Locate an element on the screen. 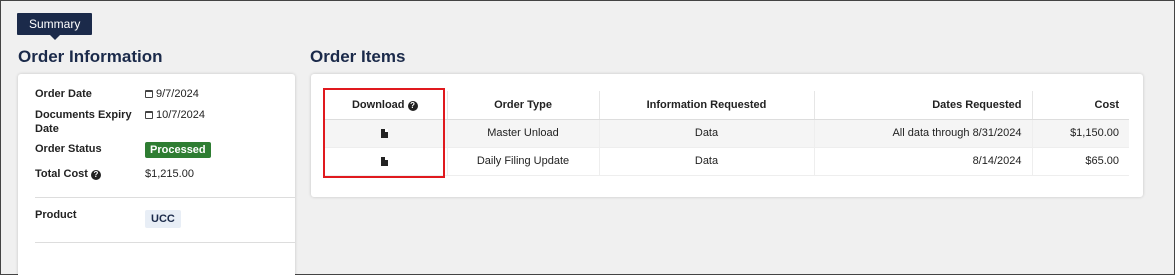 The width and height of the screenshot is (1175, 275). order-date-value: 9/7/2024 is located at coordinates (177, 94).